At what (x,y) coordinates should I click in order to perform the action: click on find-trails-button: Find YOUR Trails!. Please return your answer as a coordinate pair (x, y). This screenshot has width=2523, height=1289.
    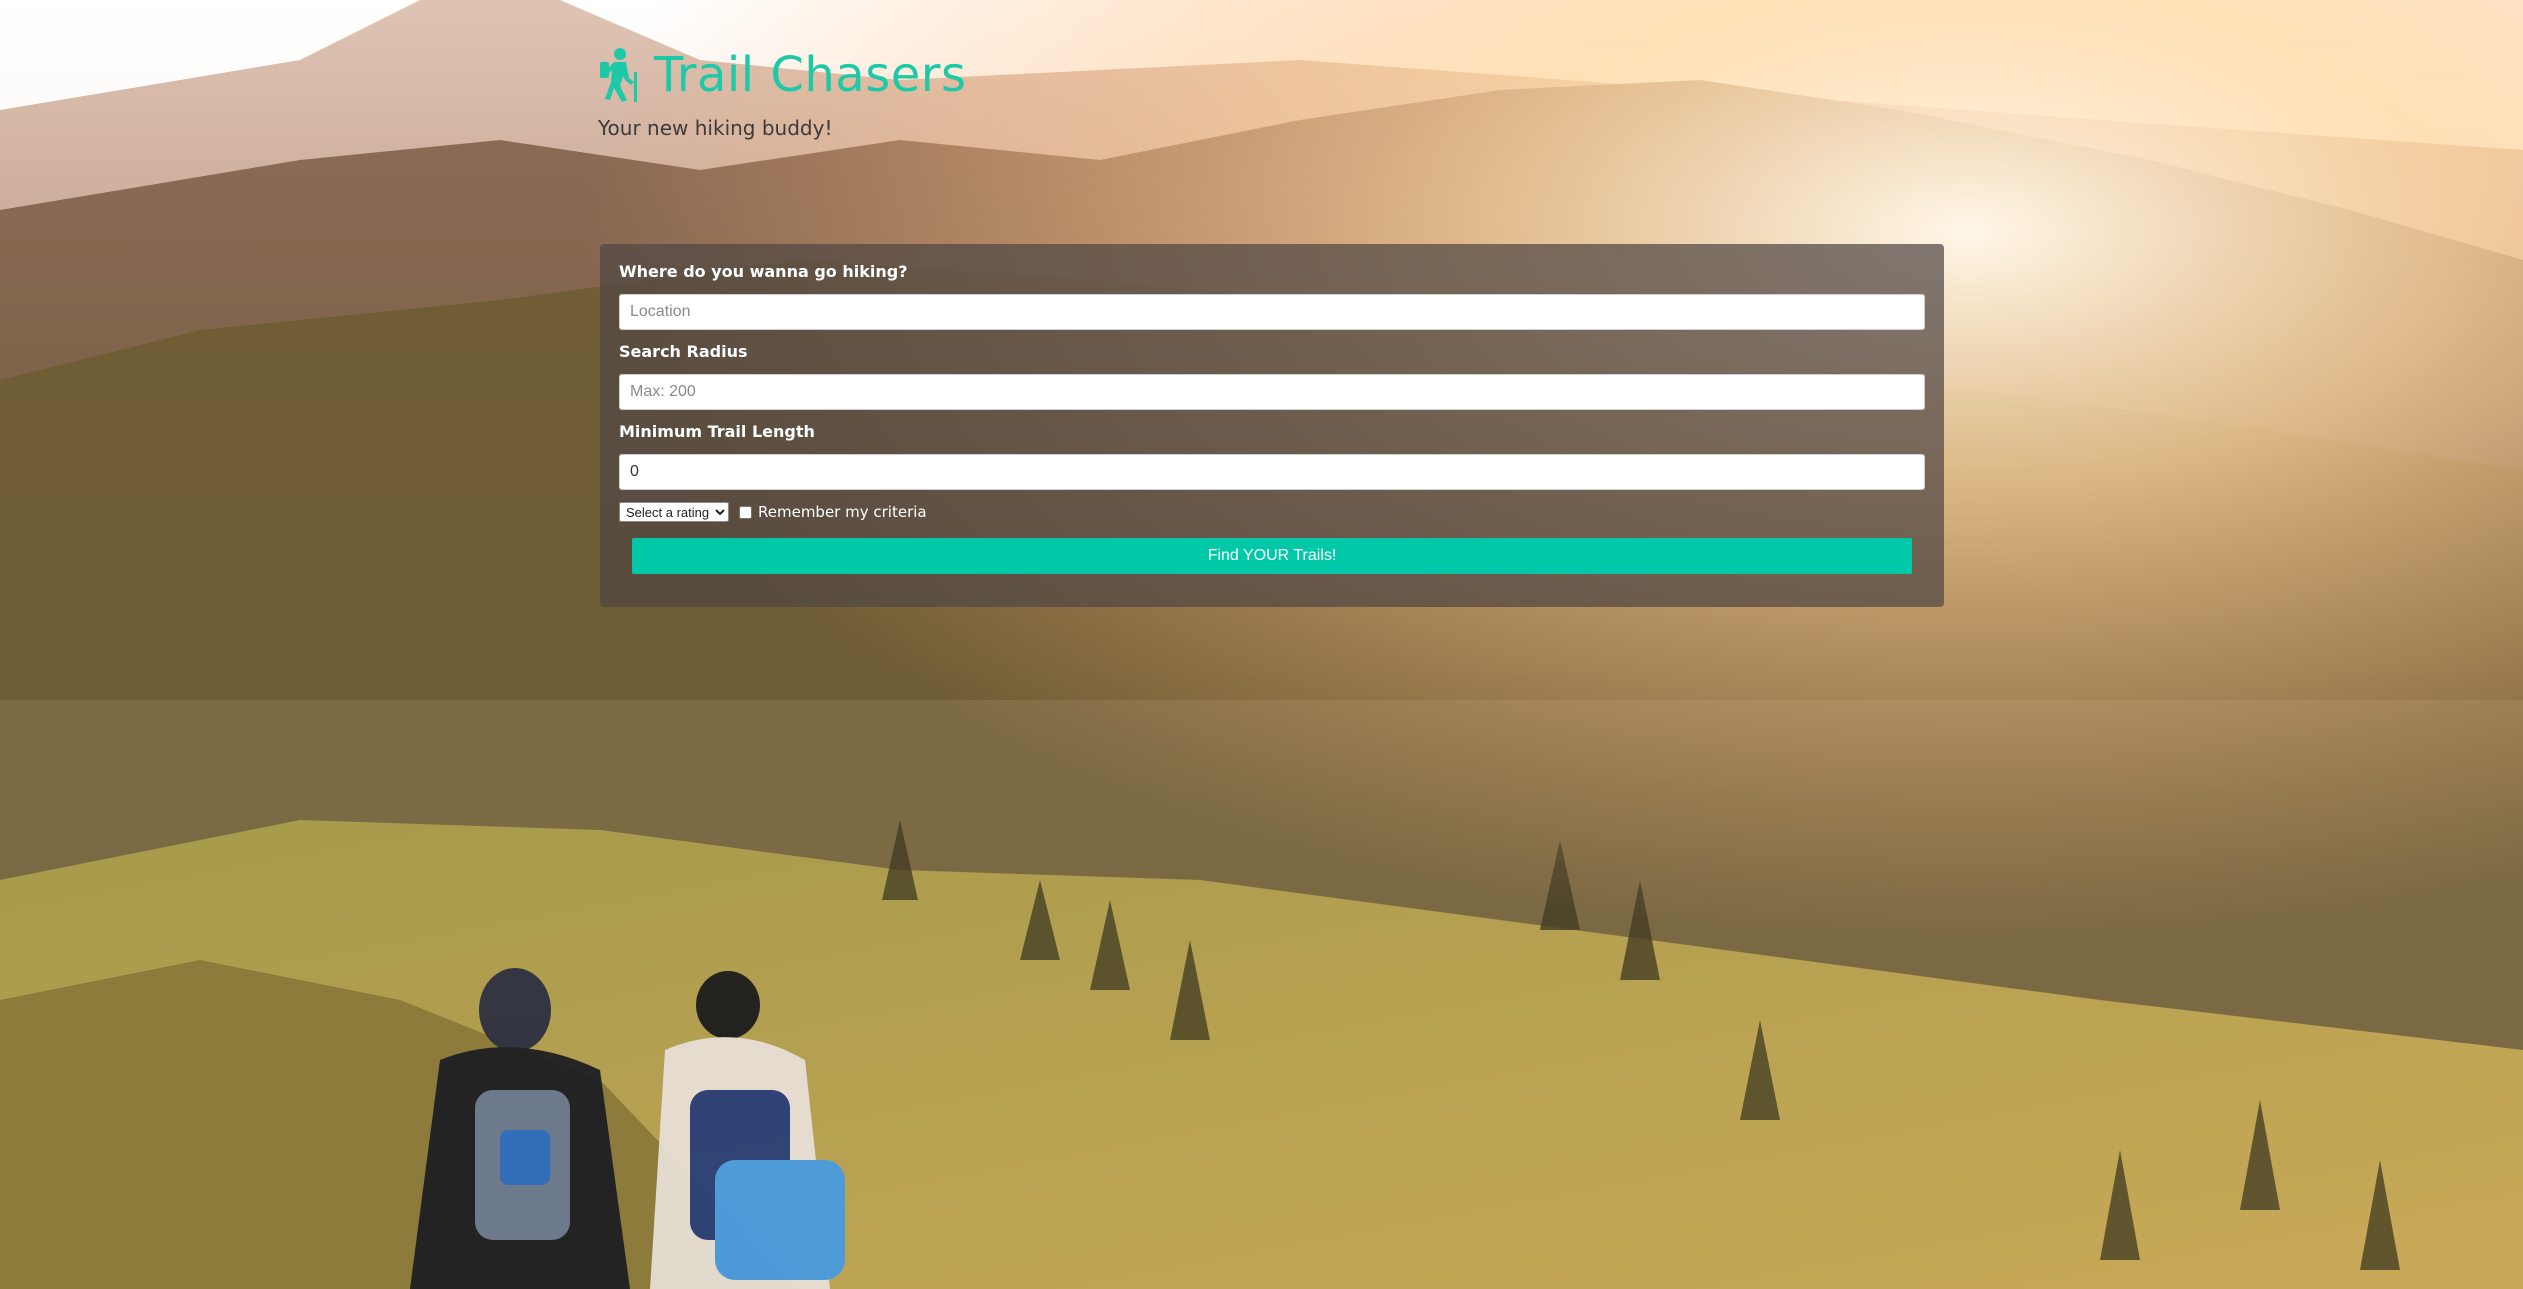
    Looking at the image, I should click on (1272, 556).